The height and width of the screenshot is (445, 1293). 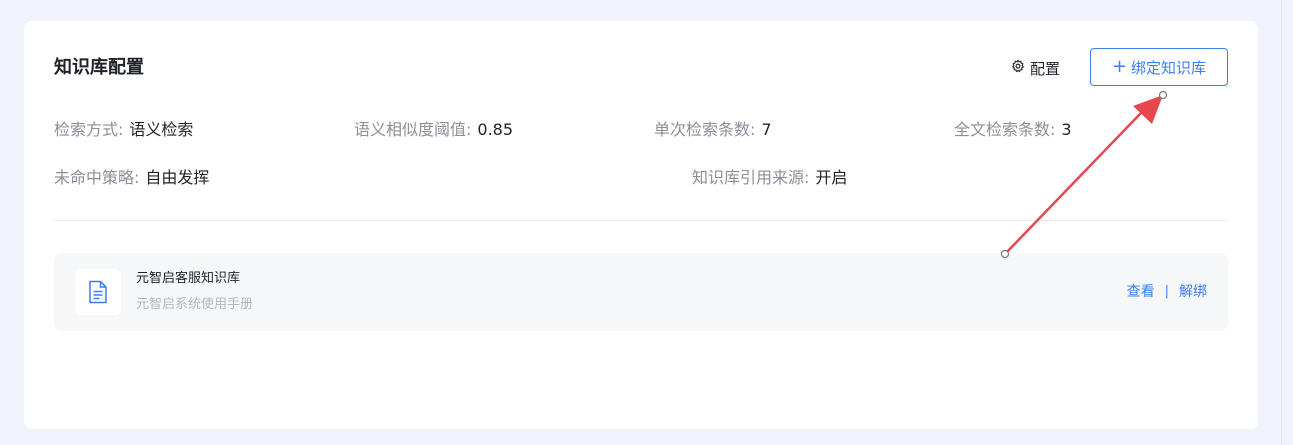 I want to click on similarity-threshold-field: 语义相似度阈值: 0.85, so click(x=433, y=130).